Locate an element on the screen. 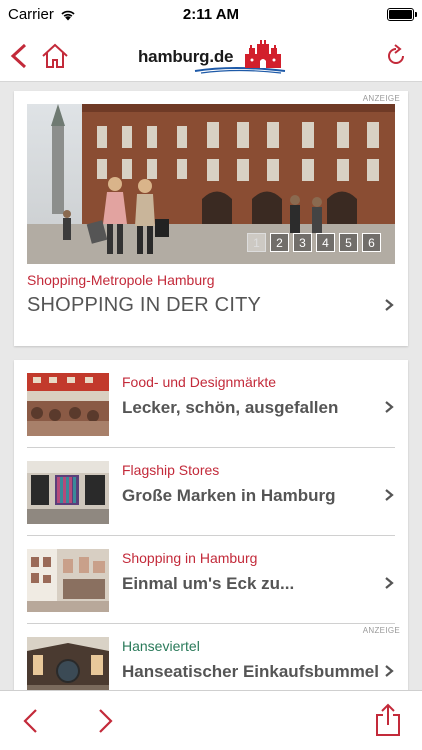  featured-subtitle: Shopping-Metropole Hamburg is located at coordinates (121, 280).